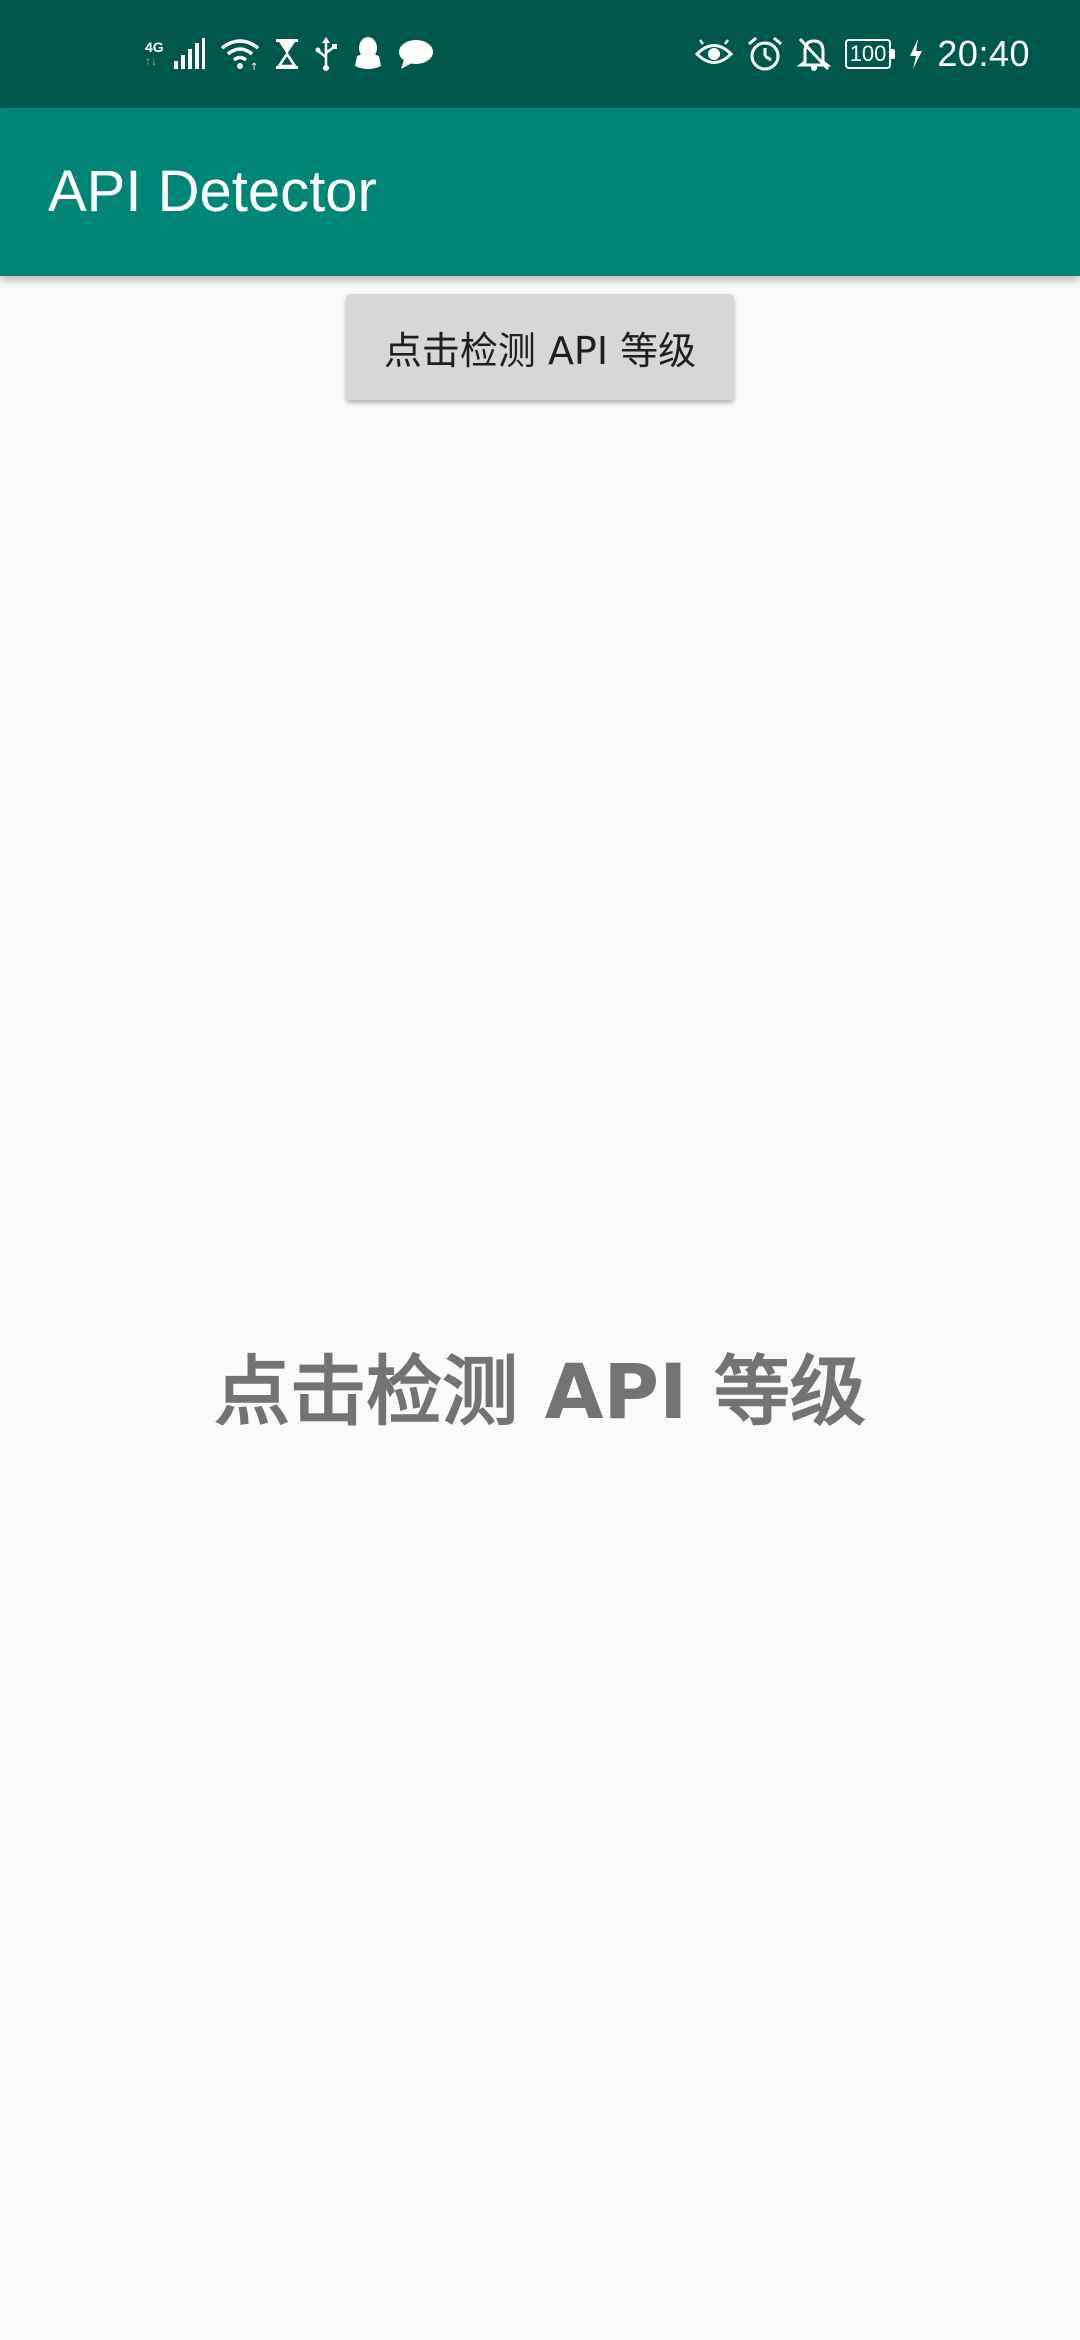 Image resolution: width=1080 pixels, height=2340 pixels. I want to click on chat-bubble-icon, so click(416, 54).